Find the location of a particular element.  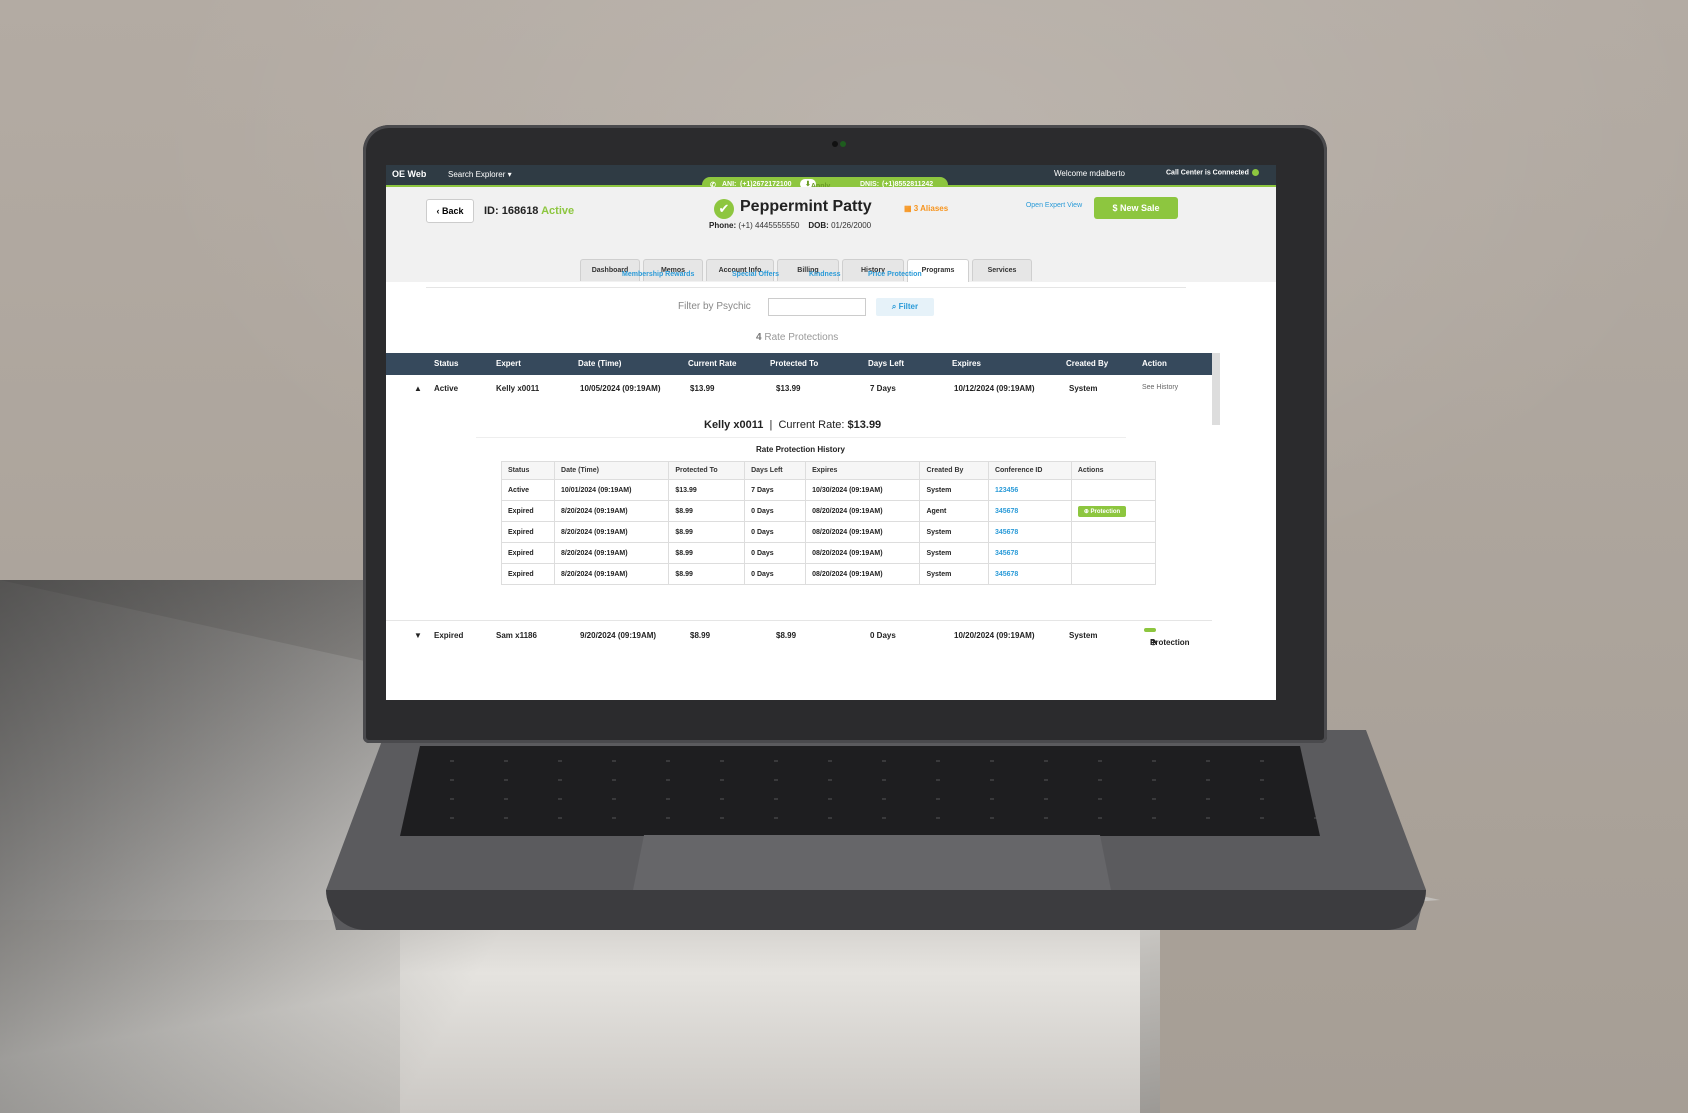

open-expert-view-link: Open Expert View is located at coordinates (1054, 205).